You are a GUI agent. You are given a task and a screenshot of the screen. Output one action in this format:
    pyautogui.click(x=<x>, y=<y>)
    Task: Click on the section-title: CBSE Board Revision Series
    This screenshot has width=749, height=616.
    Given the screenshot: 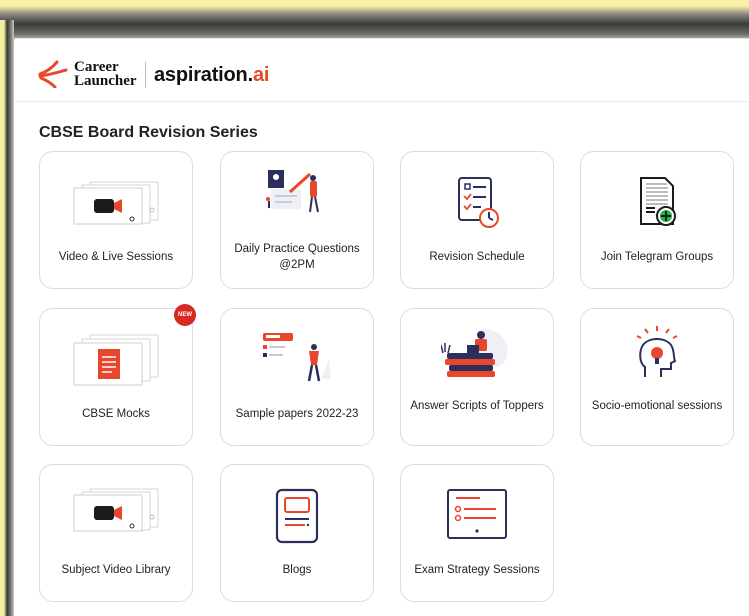 What is the action you would take?
    pyautogui.click(x=148, y=132)
    